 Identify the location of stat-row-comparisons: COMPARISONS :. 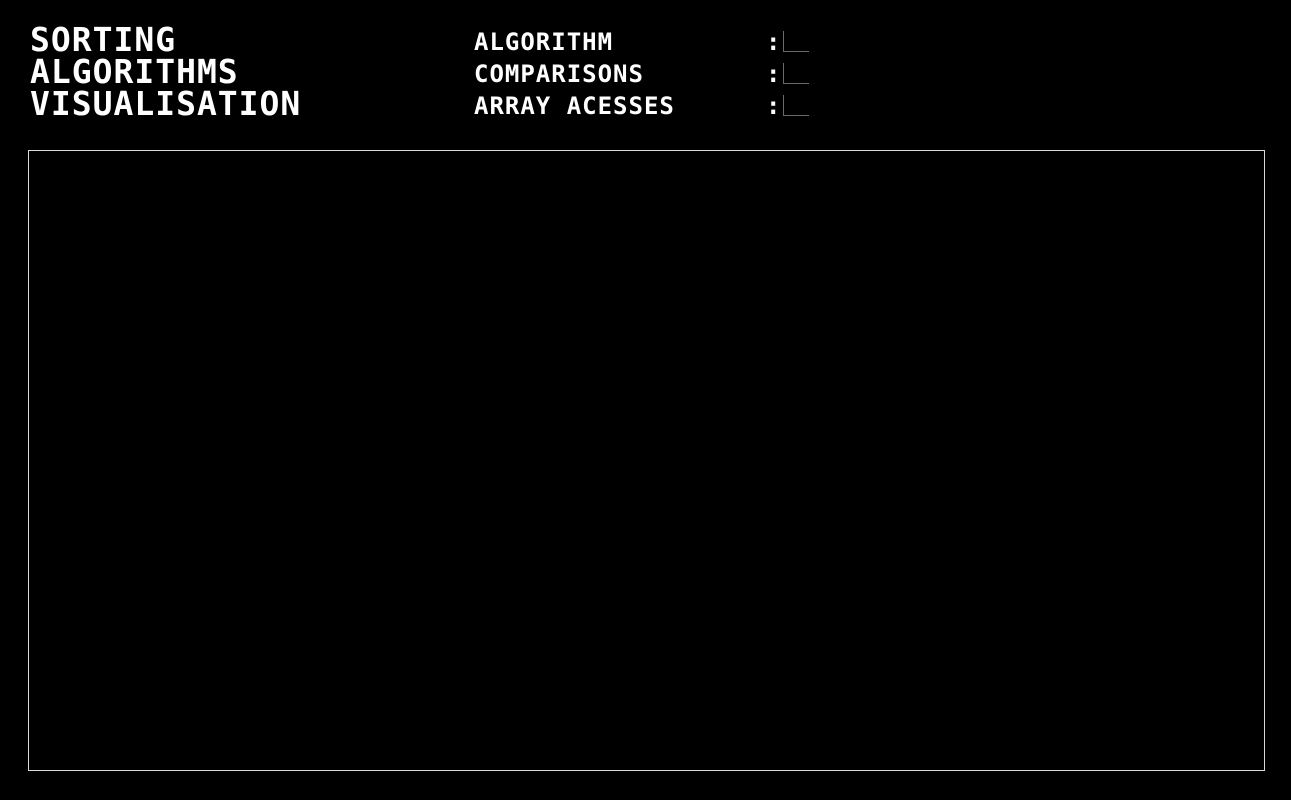
(654, 76).